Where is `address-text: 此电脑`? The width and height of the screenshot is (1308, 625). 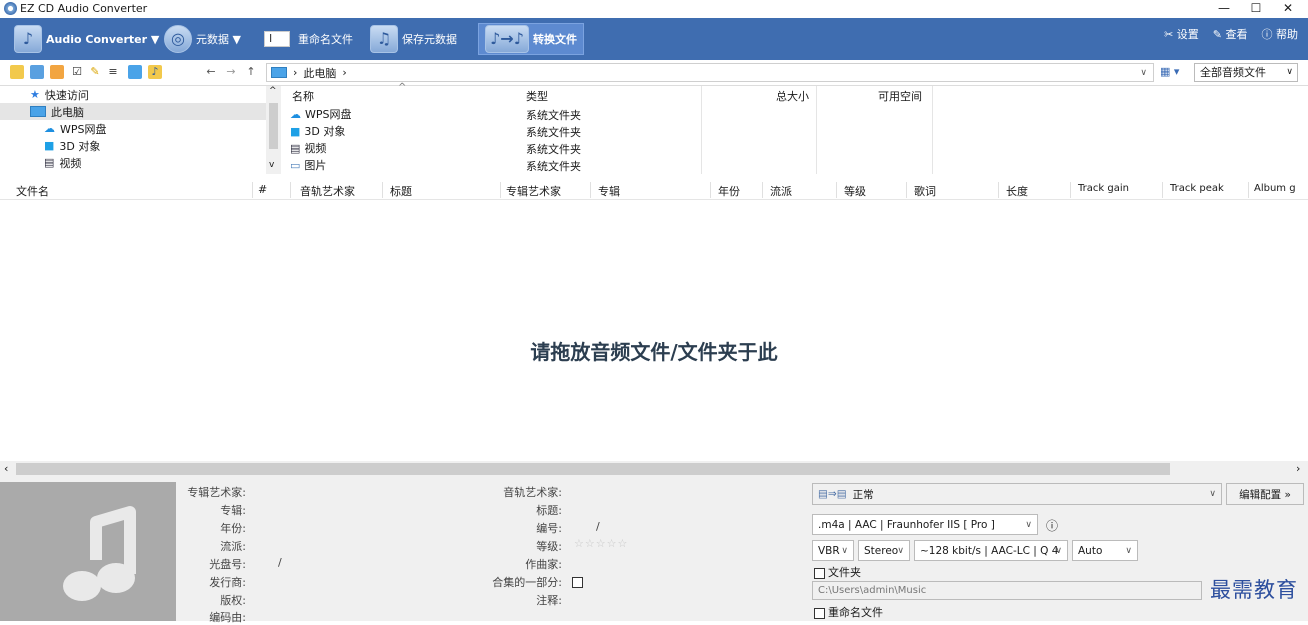
address-text: 此电脑 is located at coordinates (320, 73).